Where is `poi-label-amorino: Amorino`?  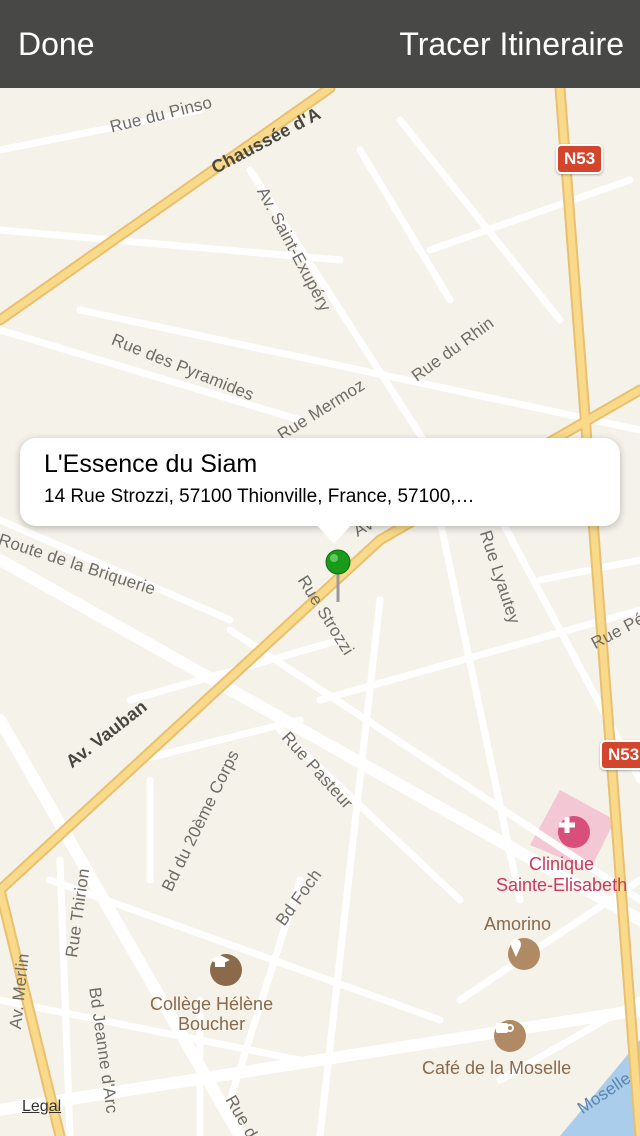
poi-label-amorino: Amorino is located at coordinates (517, 924).